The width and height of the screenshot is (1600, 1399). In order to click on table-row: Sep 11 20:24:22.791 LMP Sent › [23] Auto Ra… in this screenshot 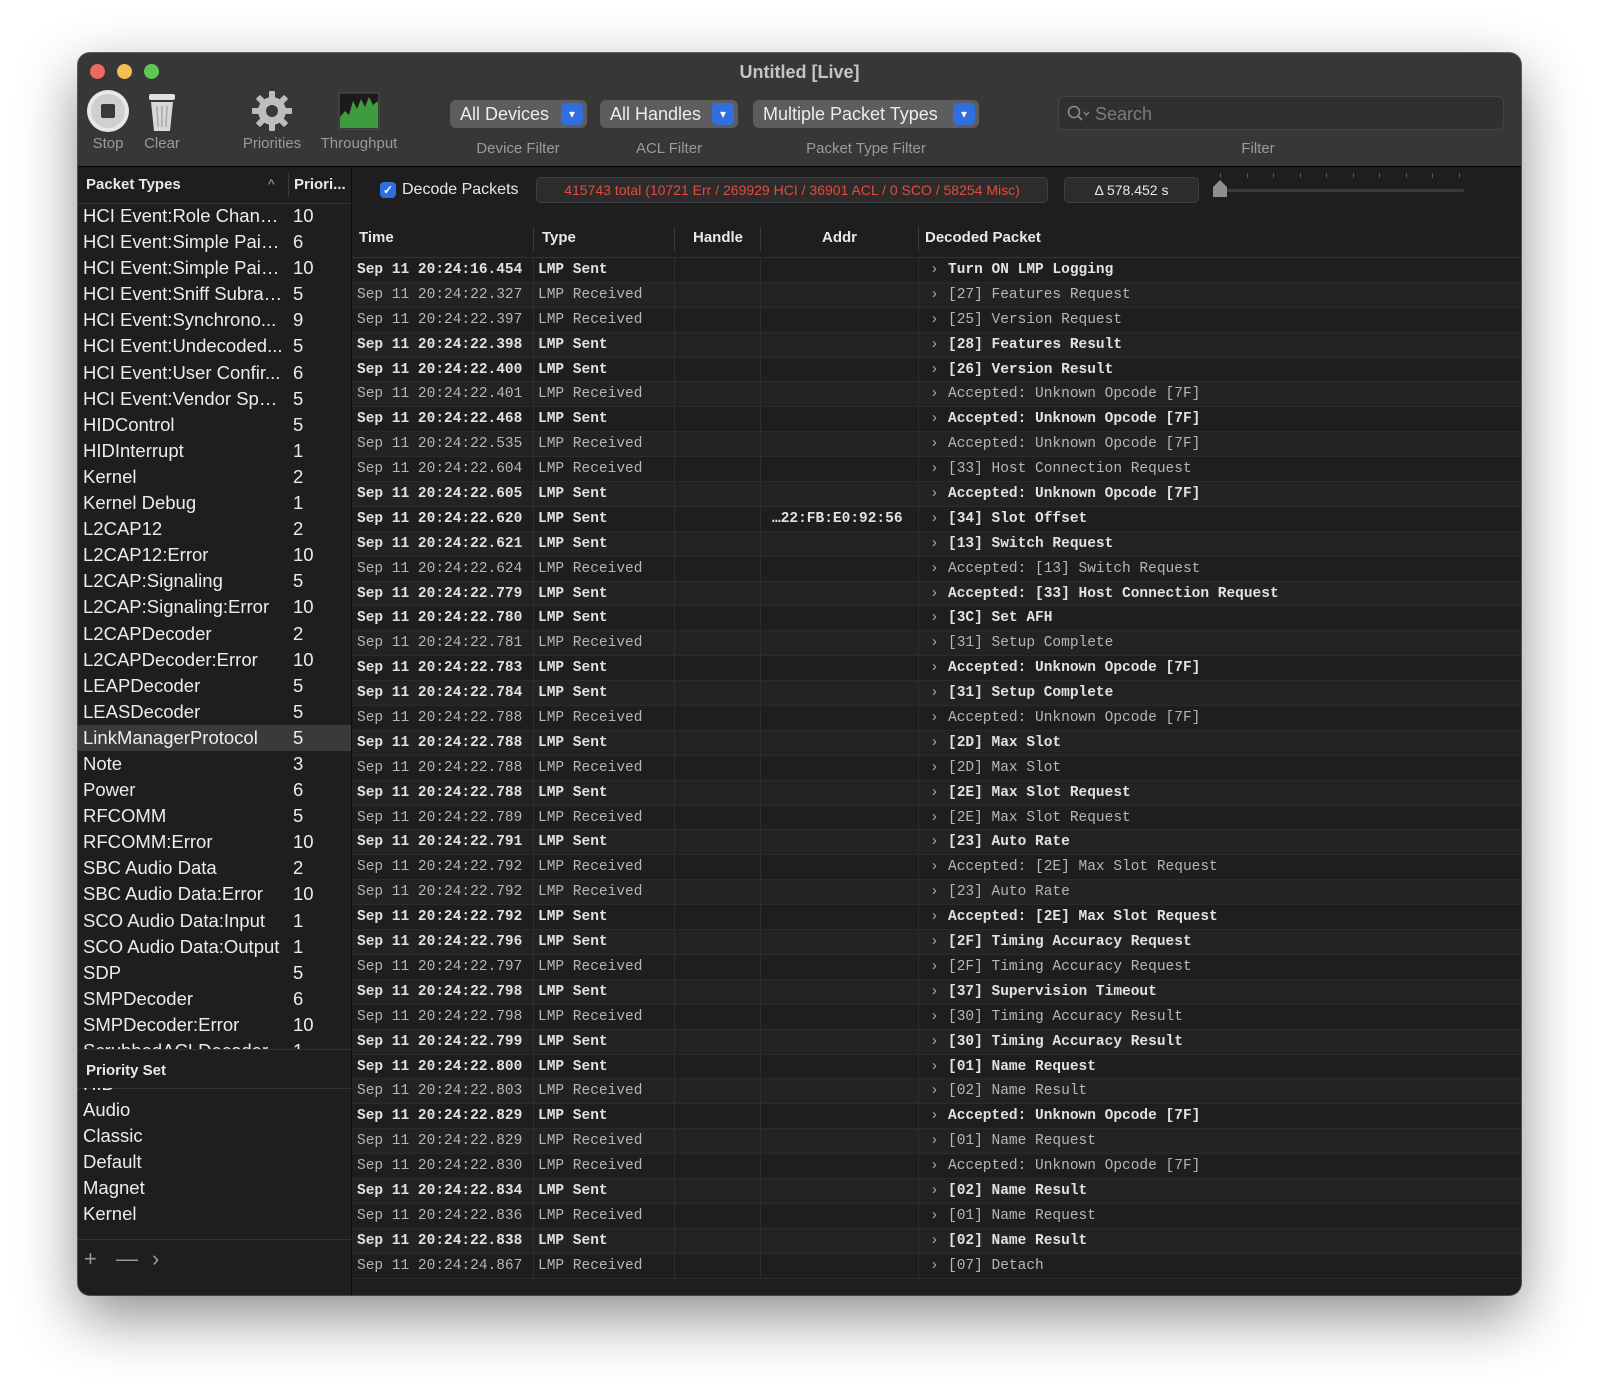, I will do `click(936, 843)`.